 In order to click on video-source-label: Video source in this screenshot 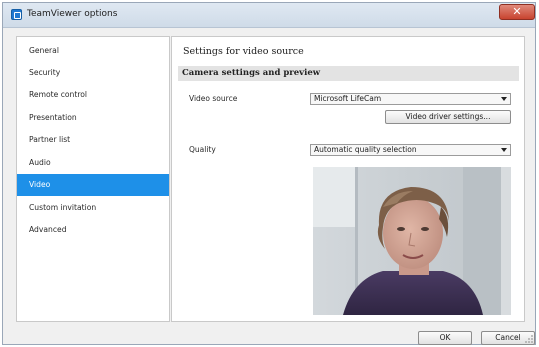, I will do `click(213, 98)`.